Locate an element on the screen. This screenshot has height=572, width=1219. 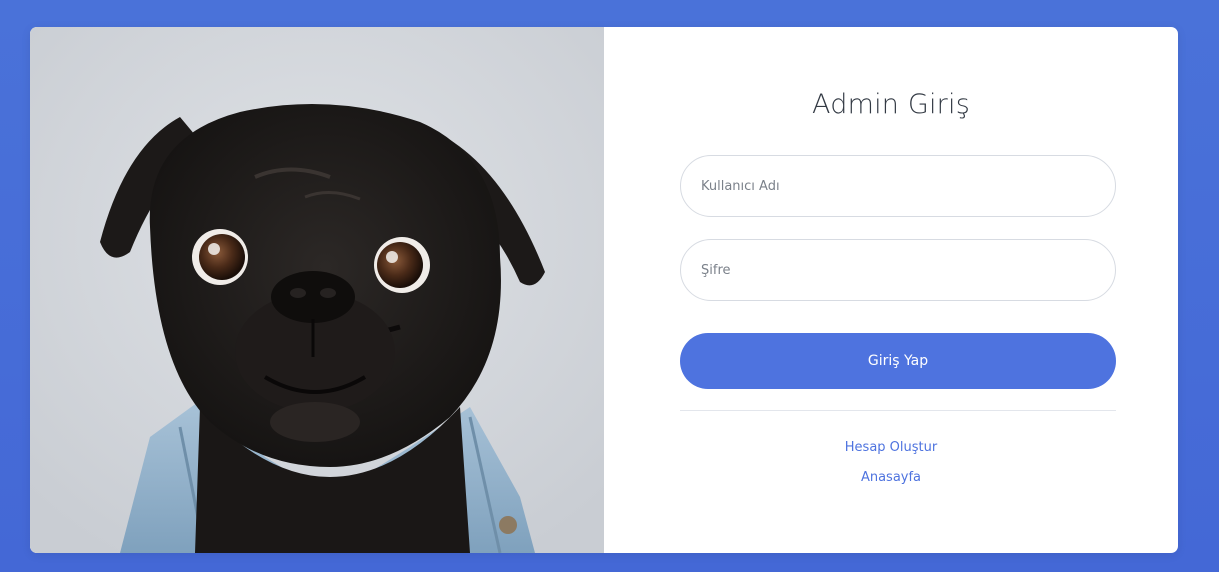
home-link: Anasayfa is located at coordinates (891, 477).